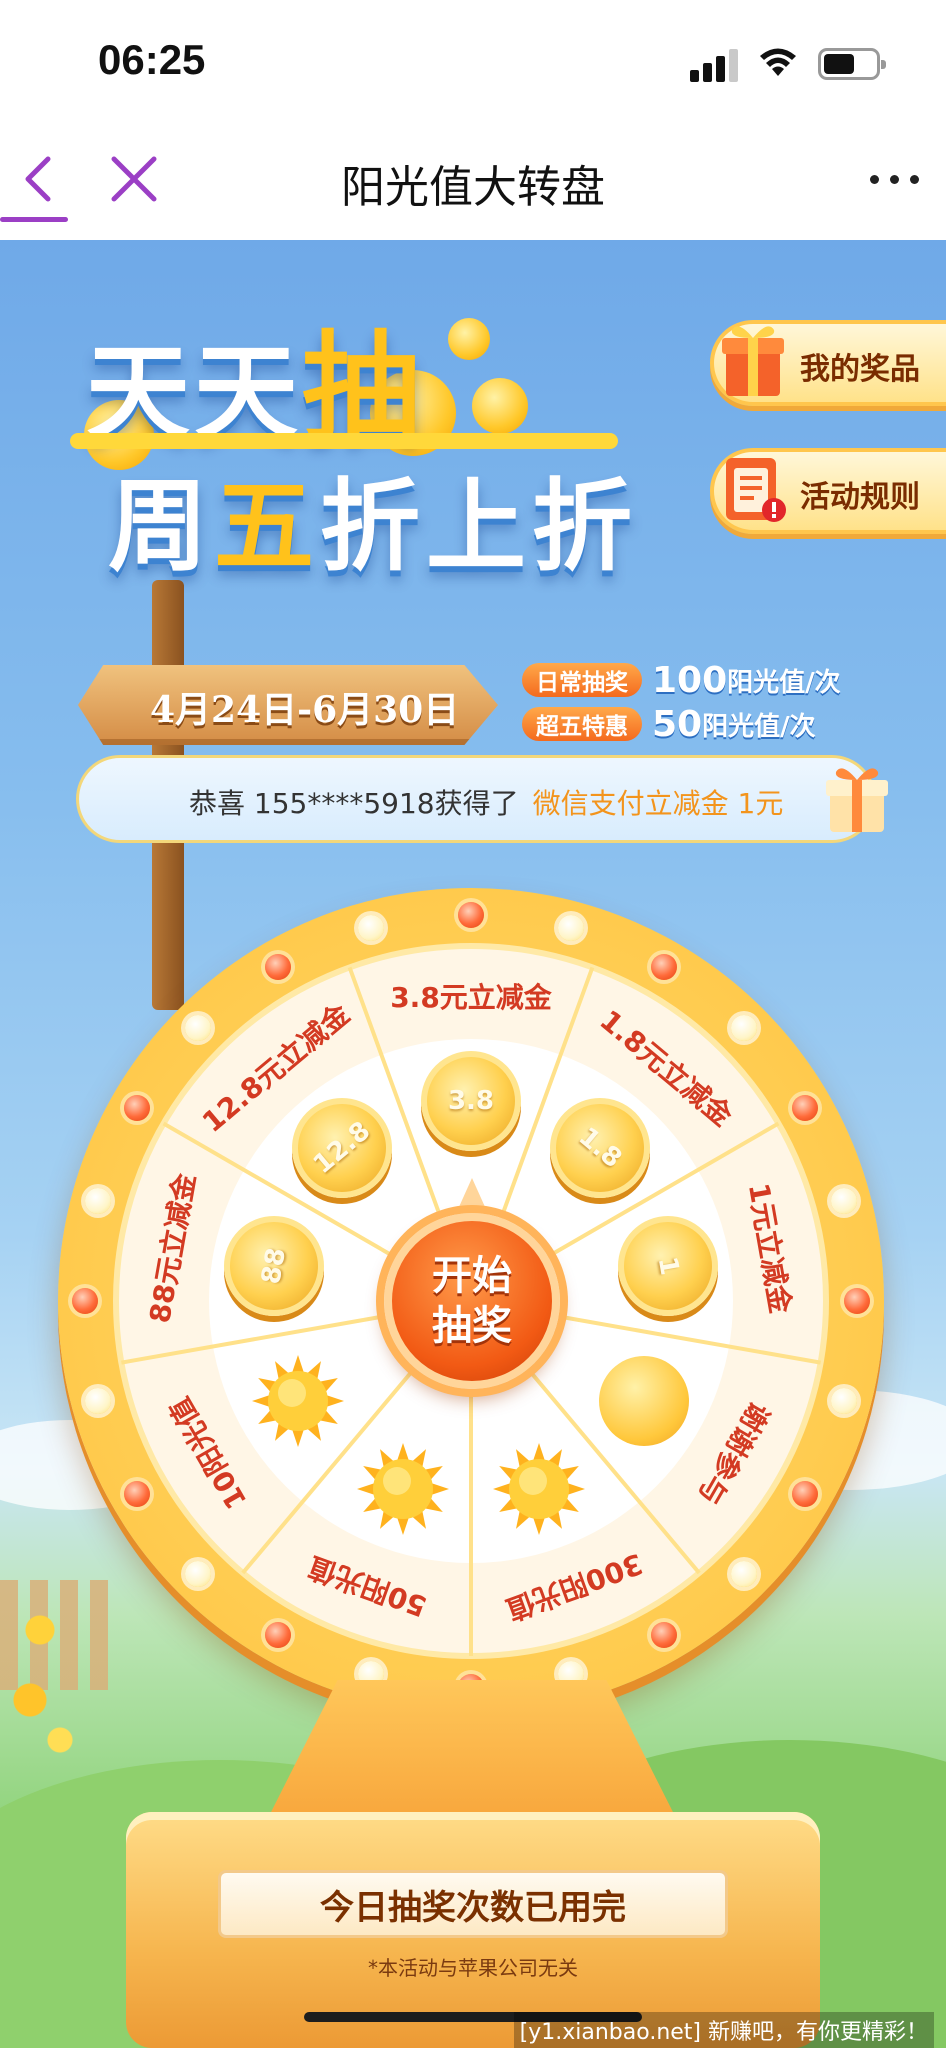 The image size is (946, 2048). What do you see at coordinates (644, 1401) in the screenshot?
I see `smiley-icon` at bounding box center [644, 1401].